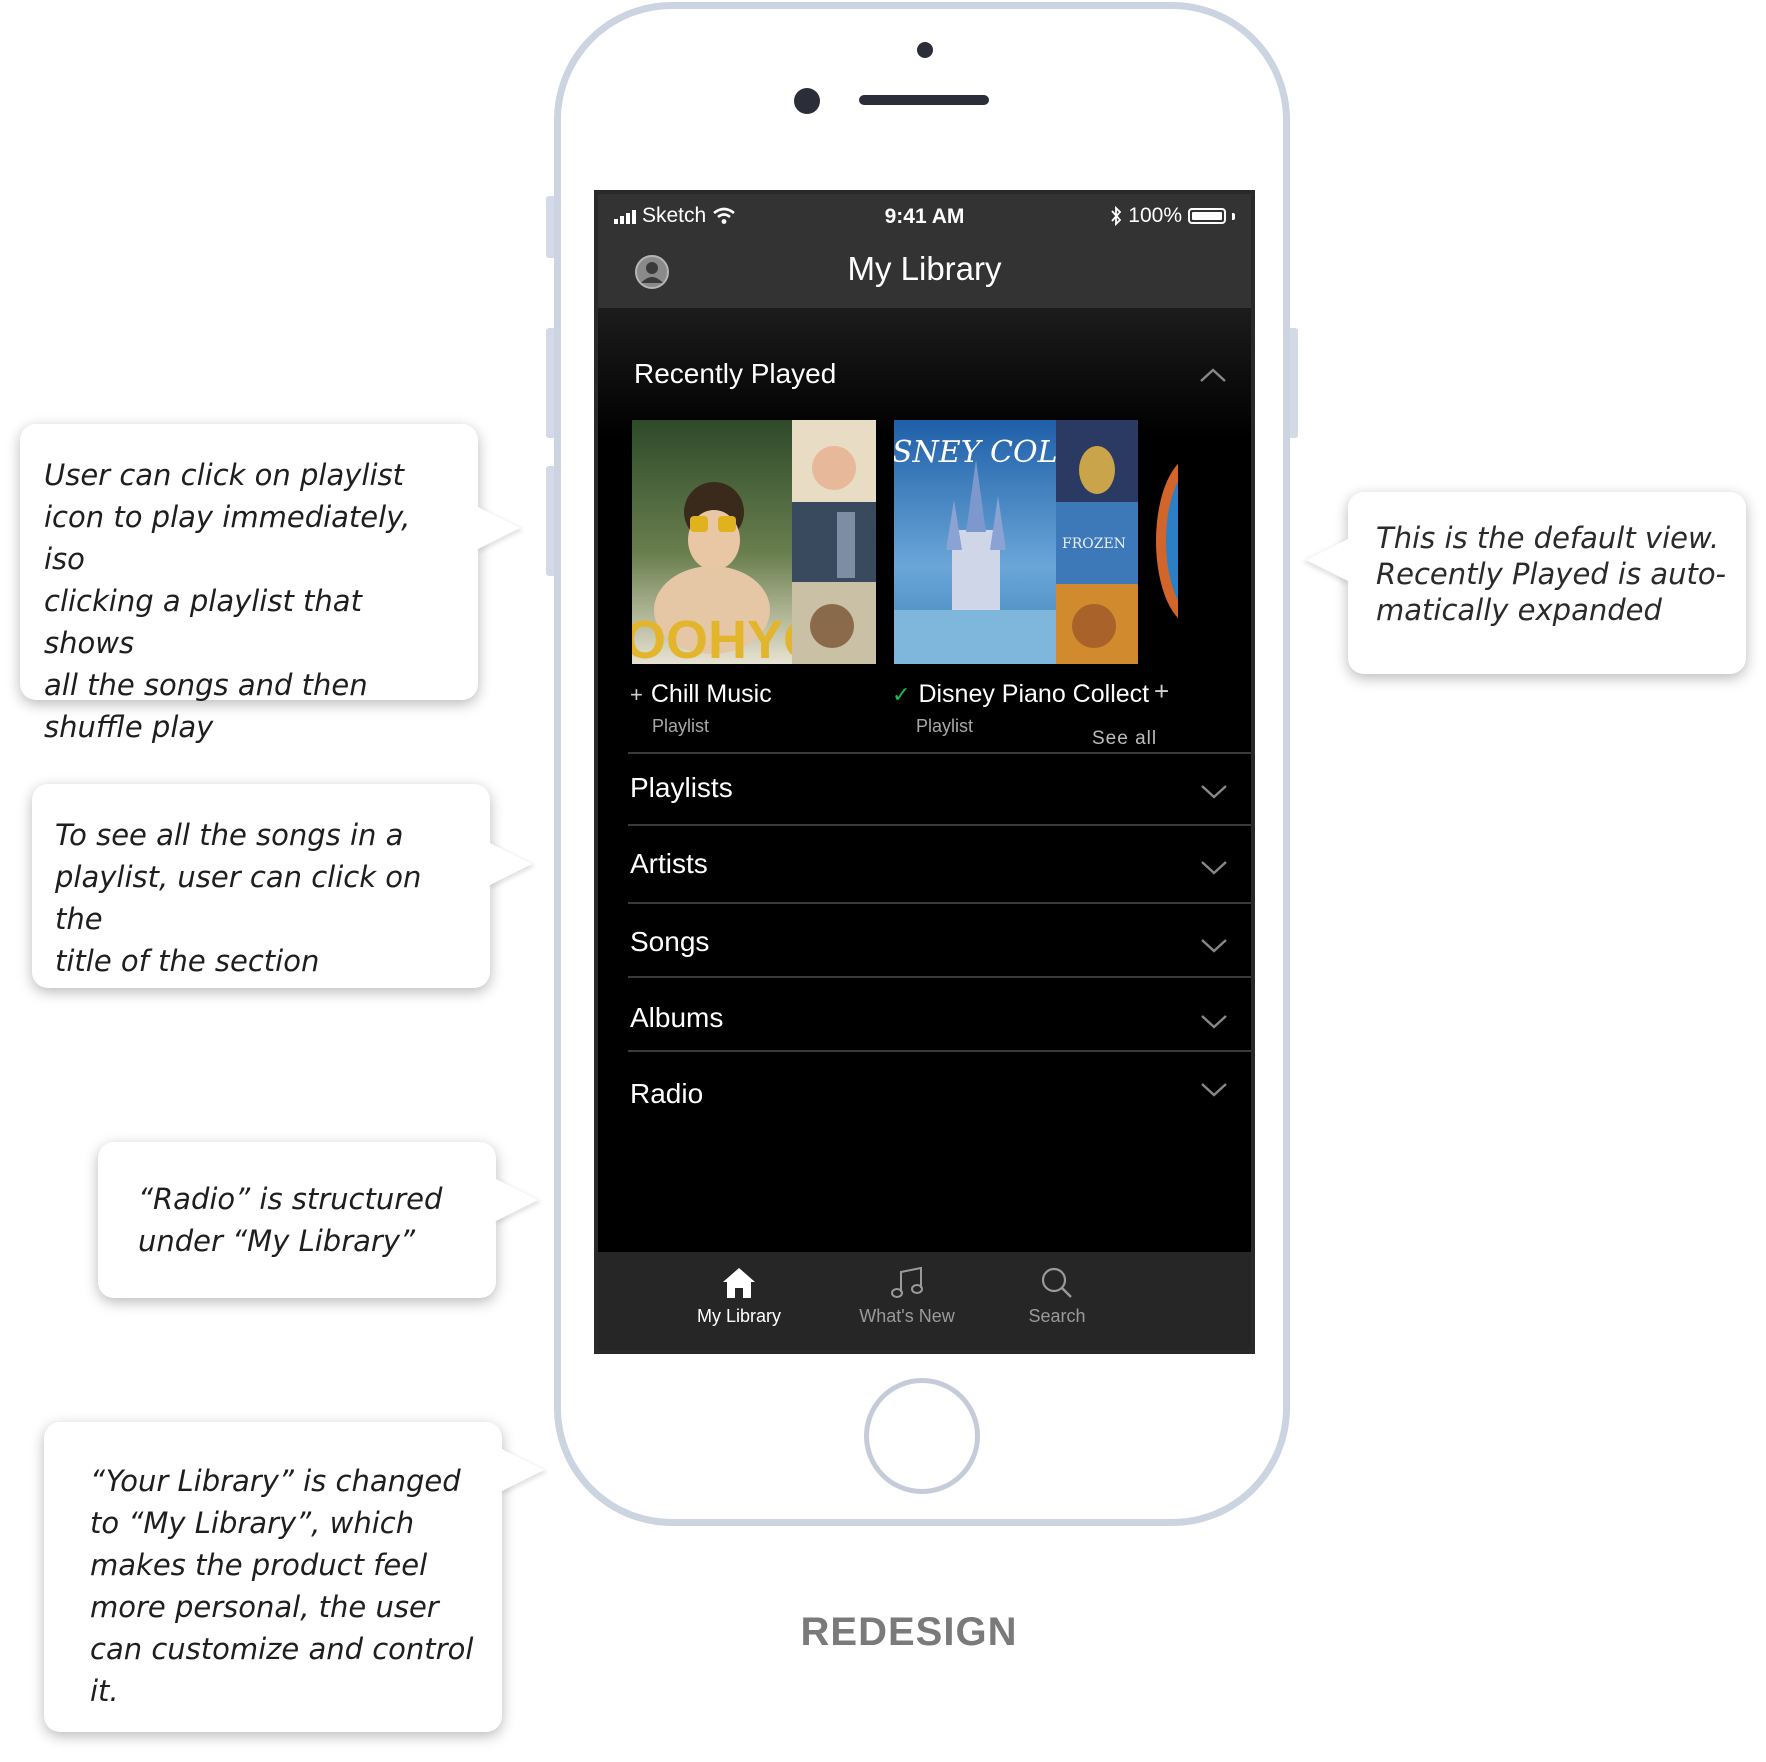  I want to click on tab-label: What's New, so click(907, 1316).